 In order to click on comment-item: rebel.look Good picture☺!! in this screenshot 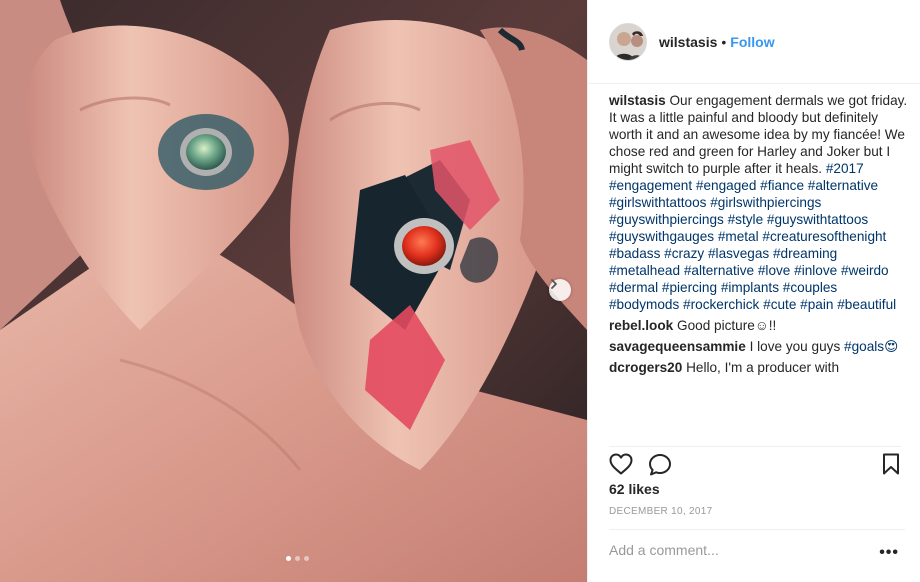, I will do `click(759, 325)`.